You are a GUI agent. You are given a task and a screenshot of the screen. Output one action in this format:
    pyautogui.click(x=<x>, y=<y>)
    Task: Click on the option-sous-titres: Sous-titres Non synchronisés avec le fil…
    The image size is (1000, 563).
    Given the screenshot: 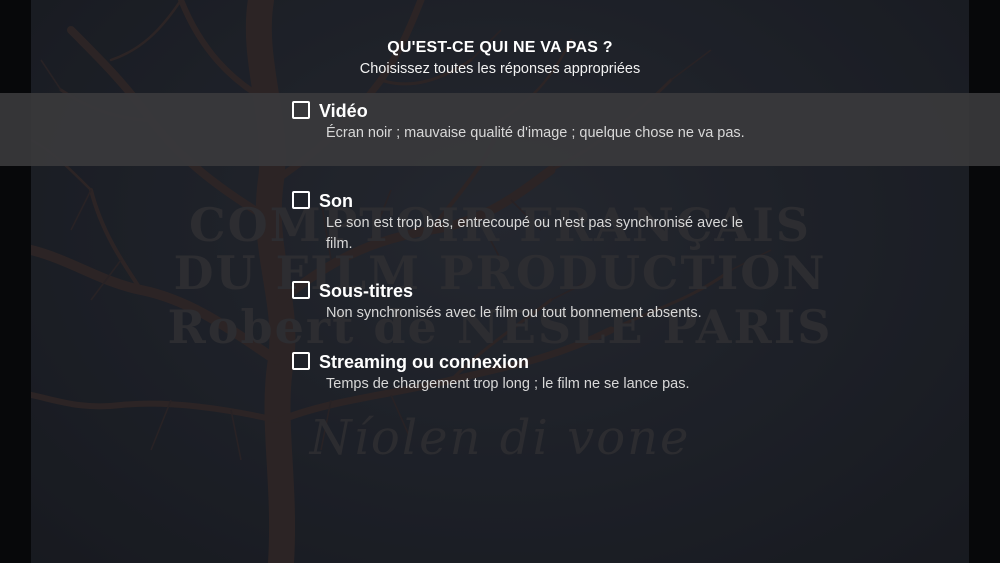 What is the action you would take?
    pyautogui.click(x=500, y=298)
    